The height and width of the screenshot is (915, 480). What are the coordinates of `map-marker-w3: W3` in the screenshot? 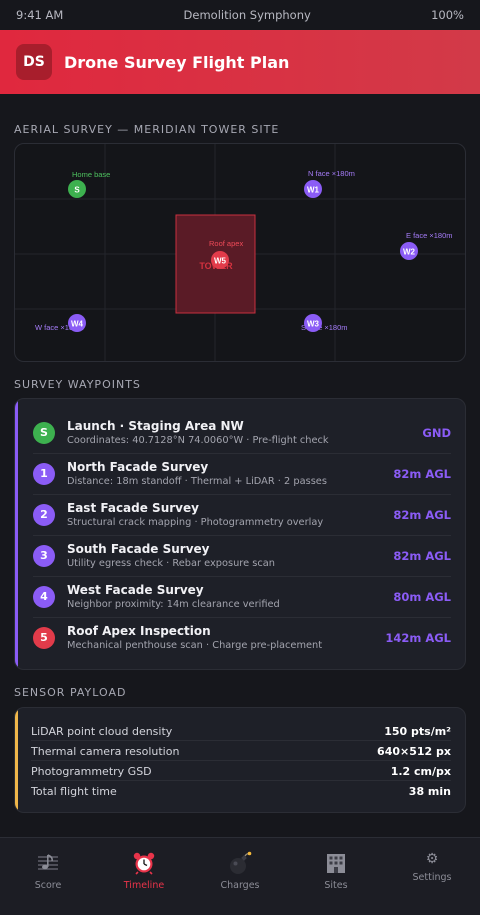 It's located at (313, 323).